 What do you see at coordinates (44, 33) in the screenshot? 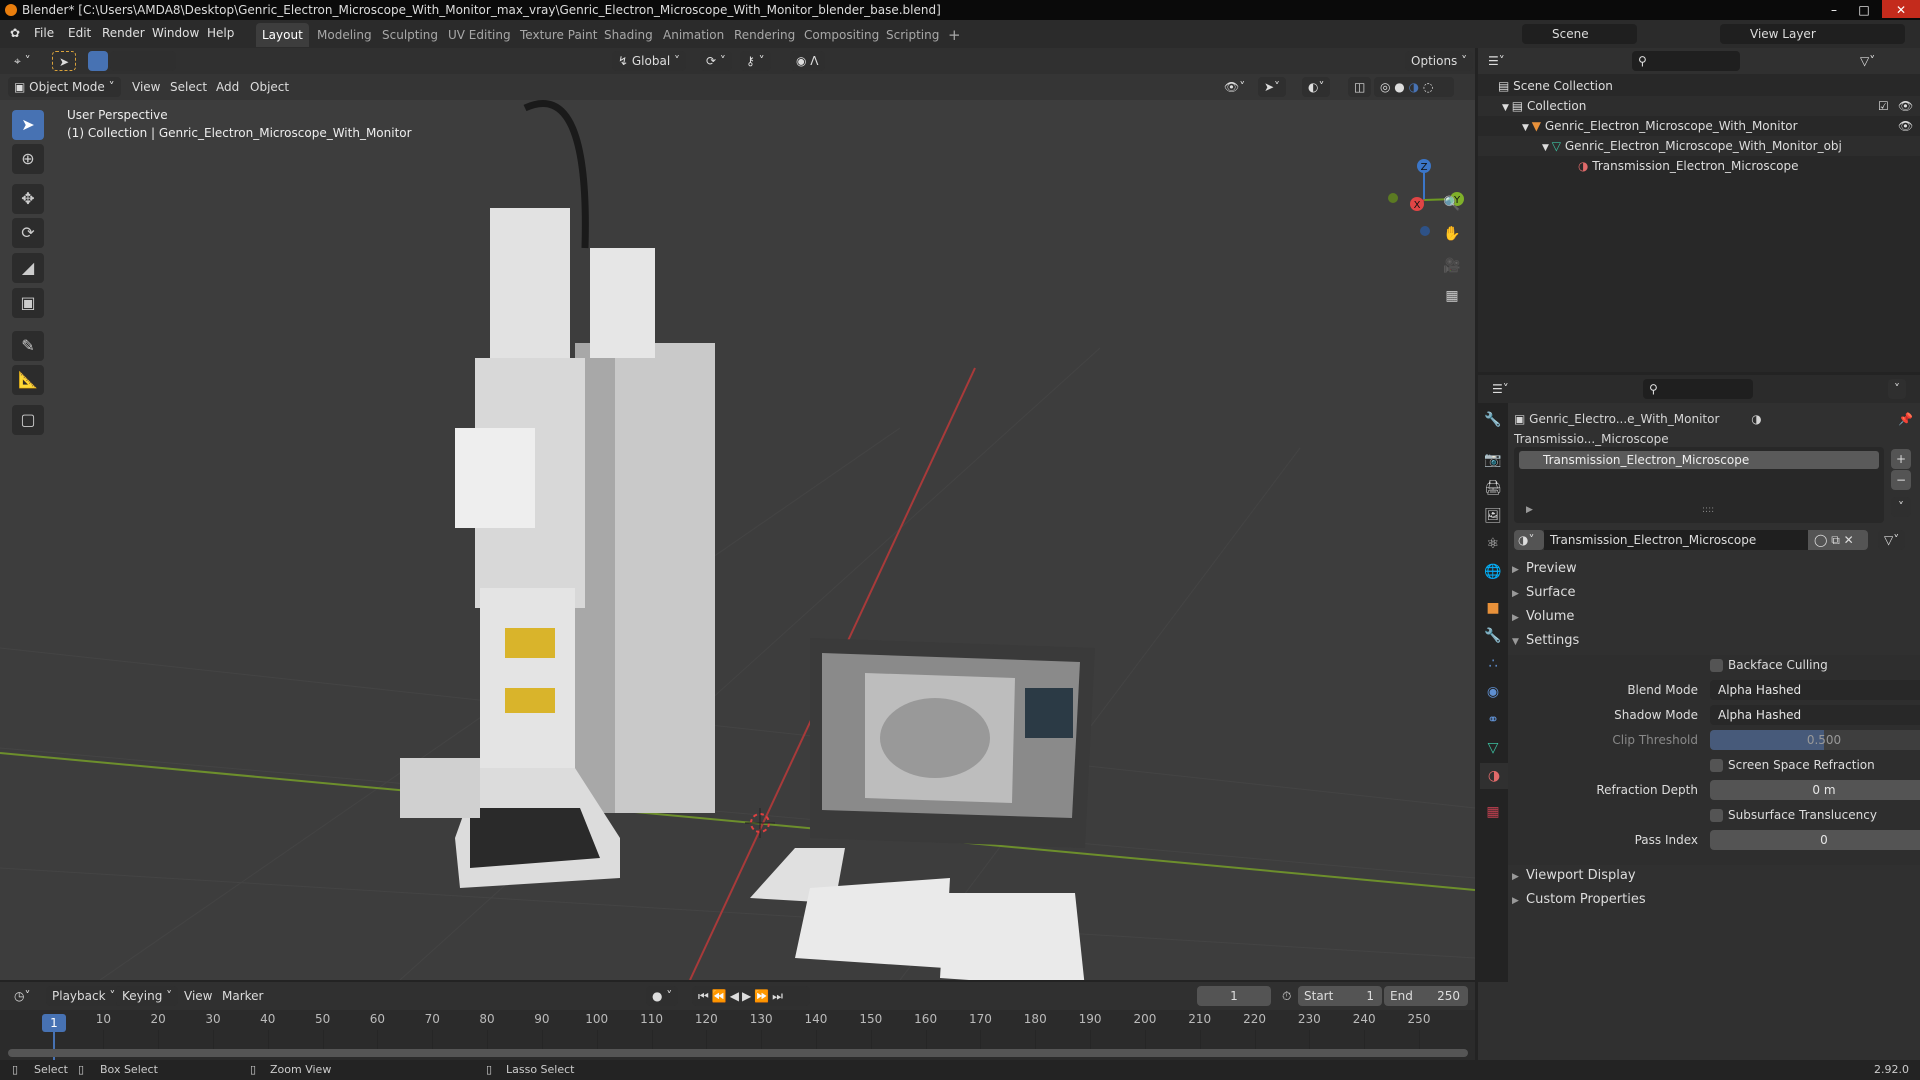
I see `menu-file: File` at bounding box center [44, 33].